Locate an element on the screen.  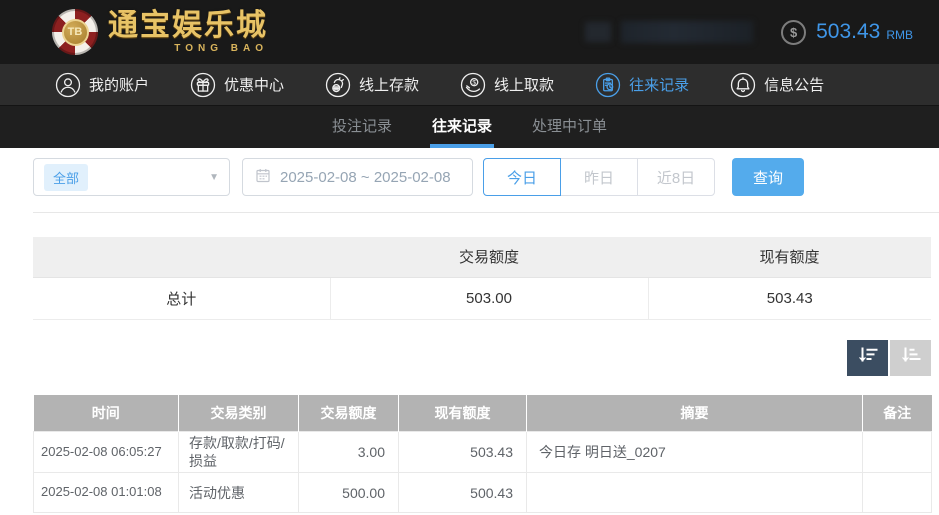
cell-time: 2025-02-08 01:01:08 is located at coordinates (106, 493).